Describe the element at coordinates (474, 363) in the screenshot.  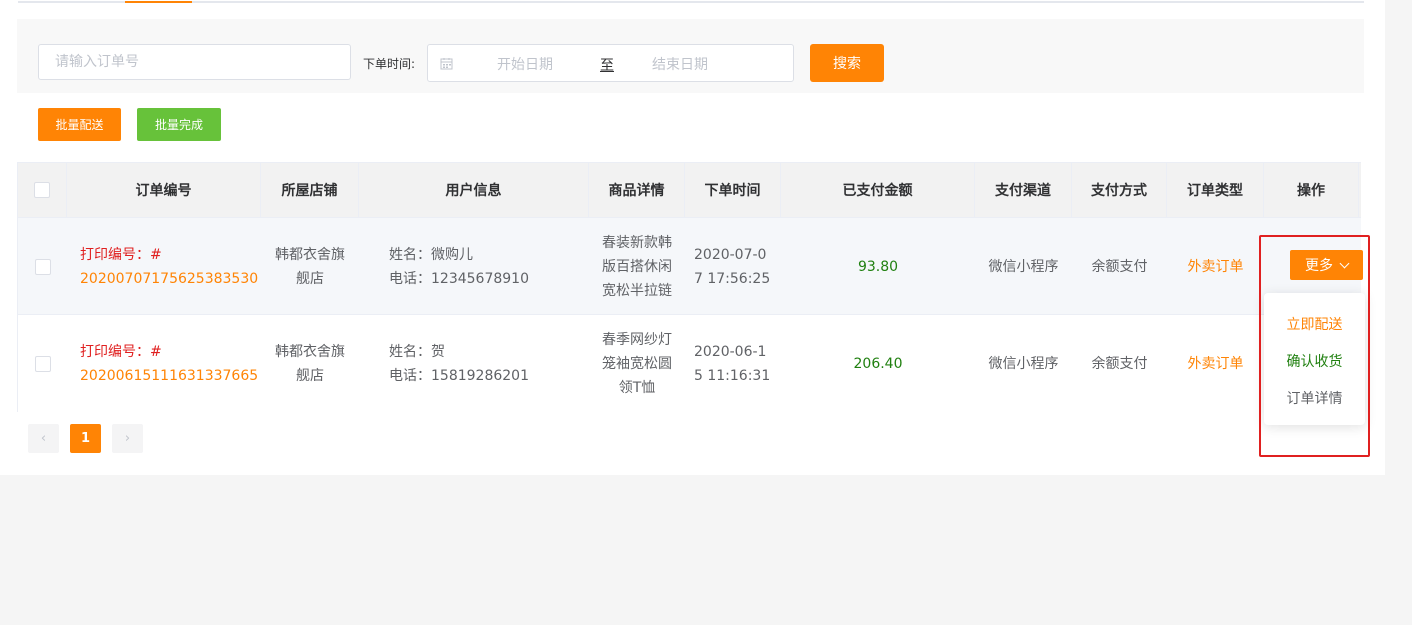
I see `user-info-cell: 姓名：贺 电话：15819286201` at that location.